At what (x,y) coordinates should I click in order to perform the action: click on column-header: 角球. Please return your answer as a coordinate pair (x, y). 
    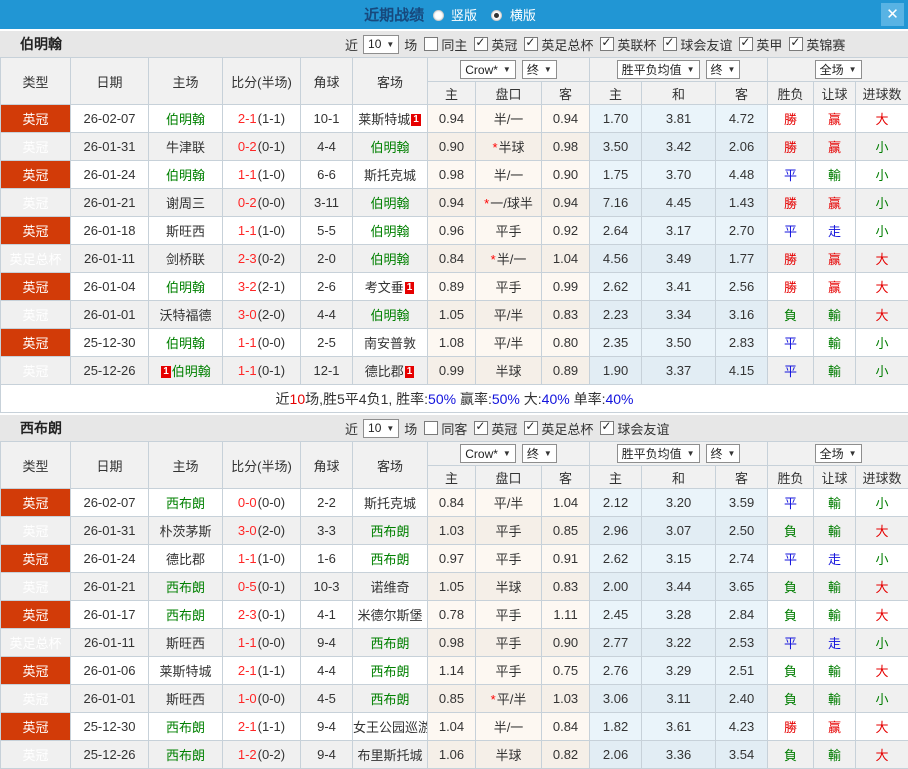
    Looking at the image, I should click on (327, 81).